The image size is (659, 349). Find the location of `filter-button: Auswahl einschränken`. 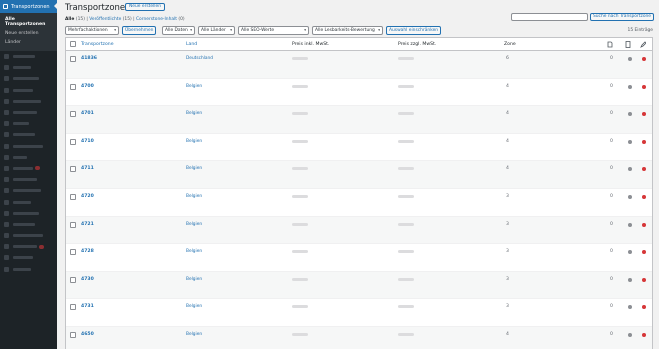

filter-button: Auswahl einschränken is located at coordinates (414, 30).